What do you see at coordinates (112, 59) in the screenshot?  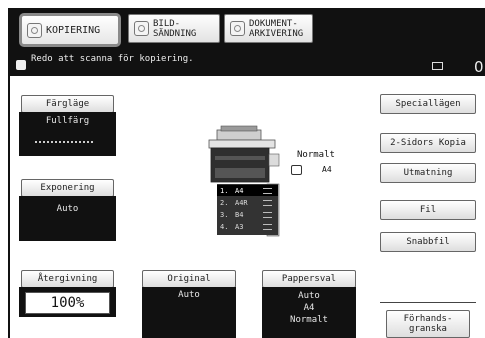 I see `status-message: Redo att scanna för kopiering.` at bounding box center [112, 59].